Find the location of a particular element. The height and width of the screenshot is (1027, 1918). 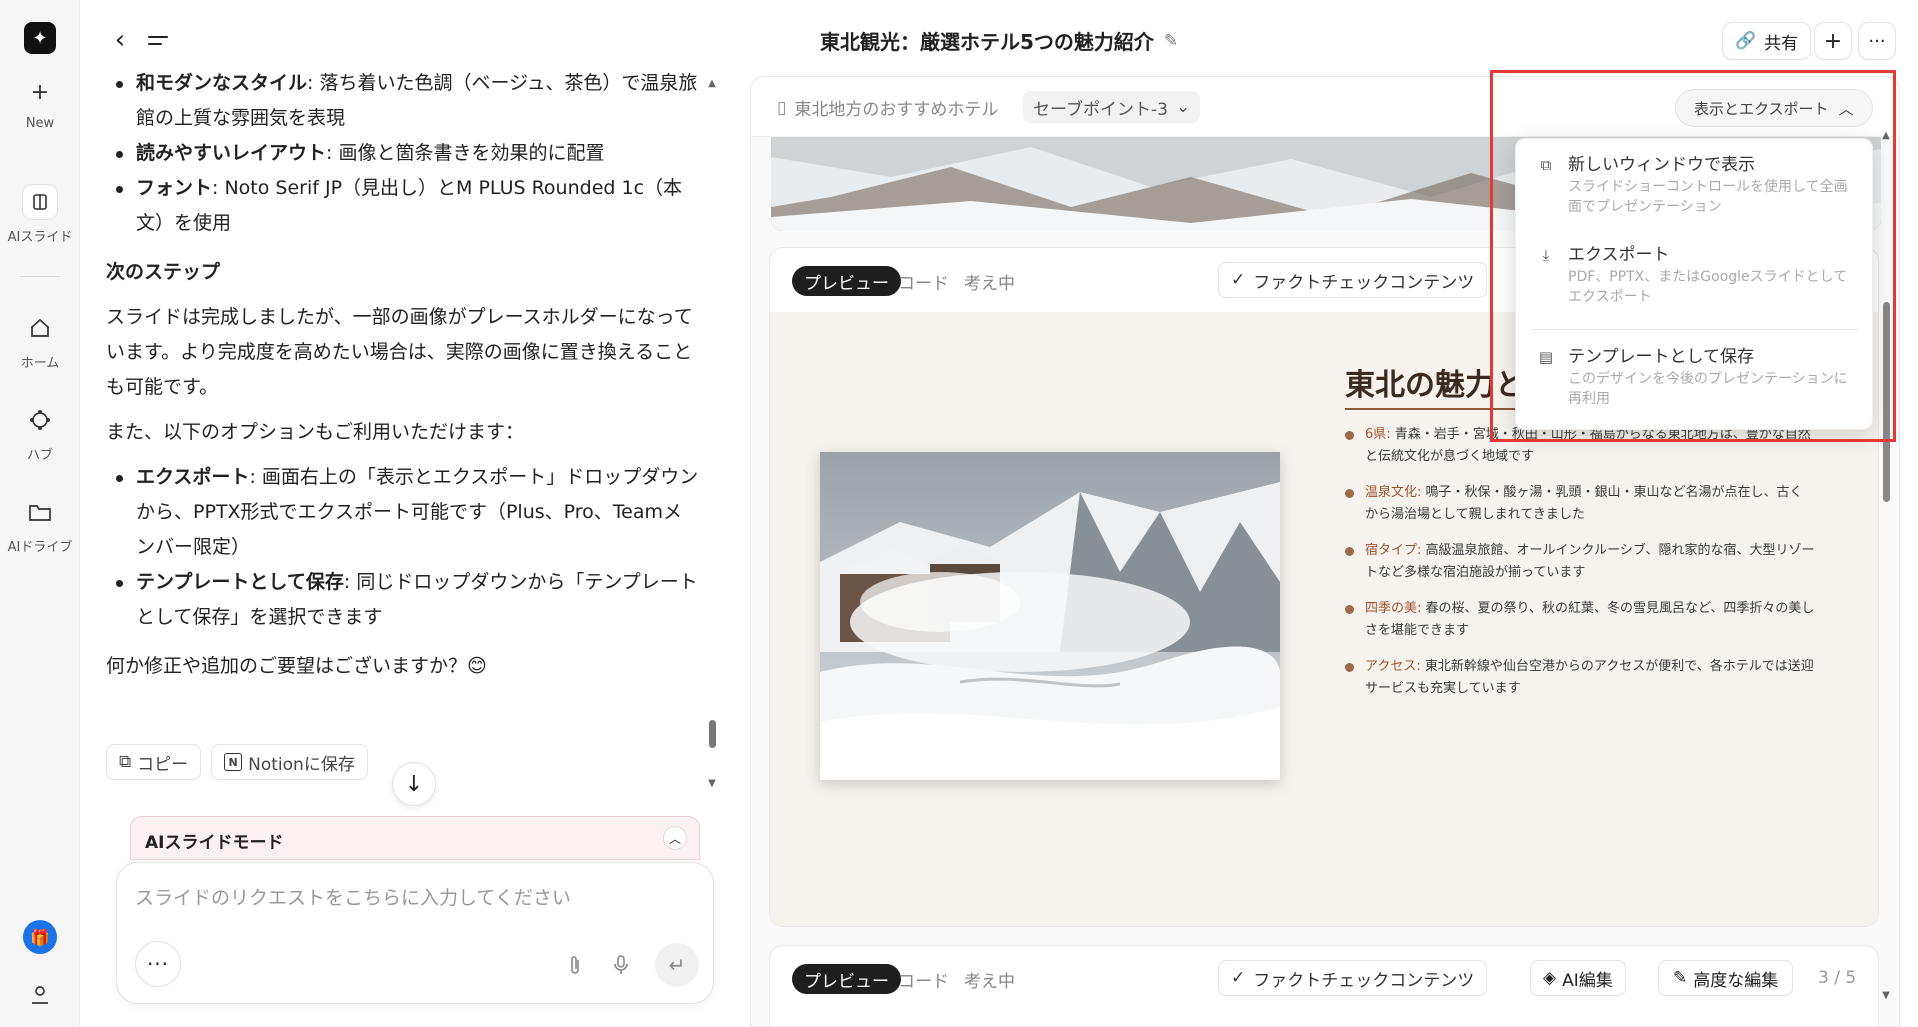

menu-item-save-template: ▤ テンプレートとして保存 このデザインを今後のプレゼンテーションに再利用 is located at coordinates (1695, 377).